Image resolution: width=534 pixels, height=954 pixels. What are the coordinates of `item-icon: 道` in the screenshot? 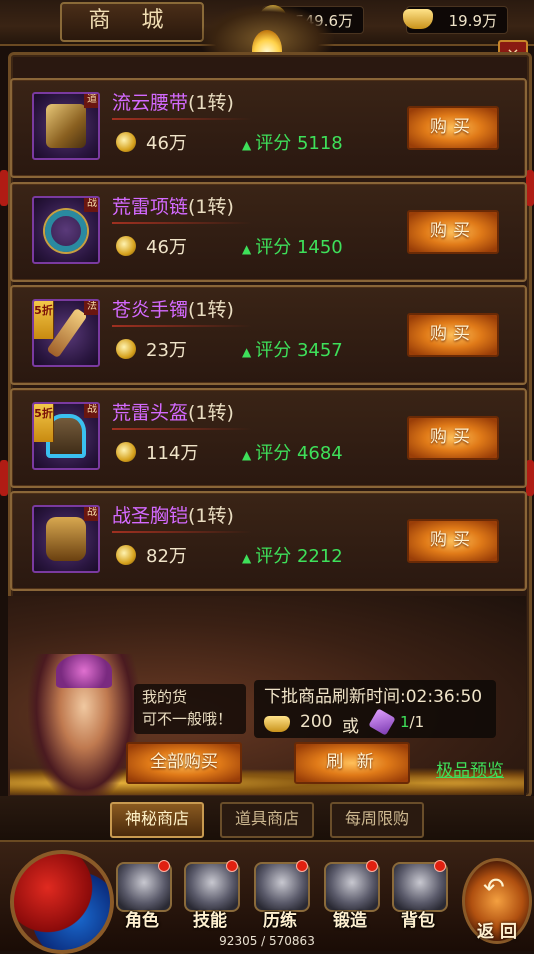 It's located at (66, 126).